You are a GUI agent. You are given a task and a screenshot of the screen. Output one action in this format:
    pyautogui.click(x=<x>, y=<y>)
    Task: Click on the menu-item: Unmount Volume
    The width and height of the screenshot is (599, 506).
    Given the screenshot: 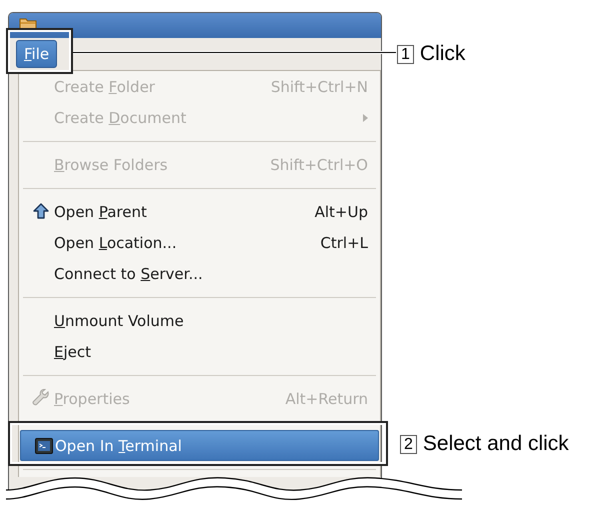 What is the action you would take?
    pyautogui.click(x=199, y=320)
    